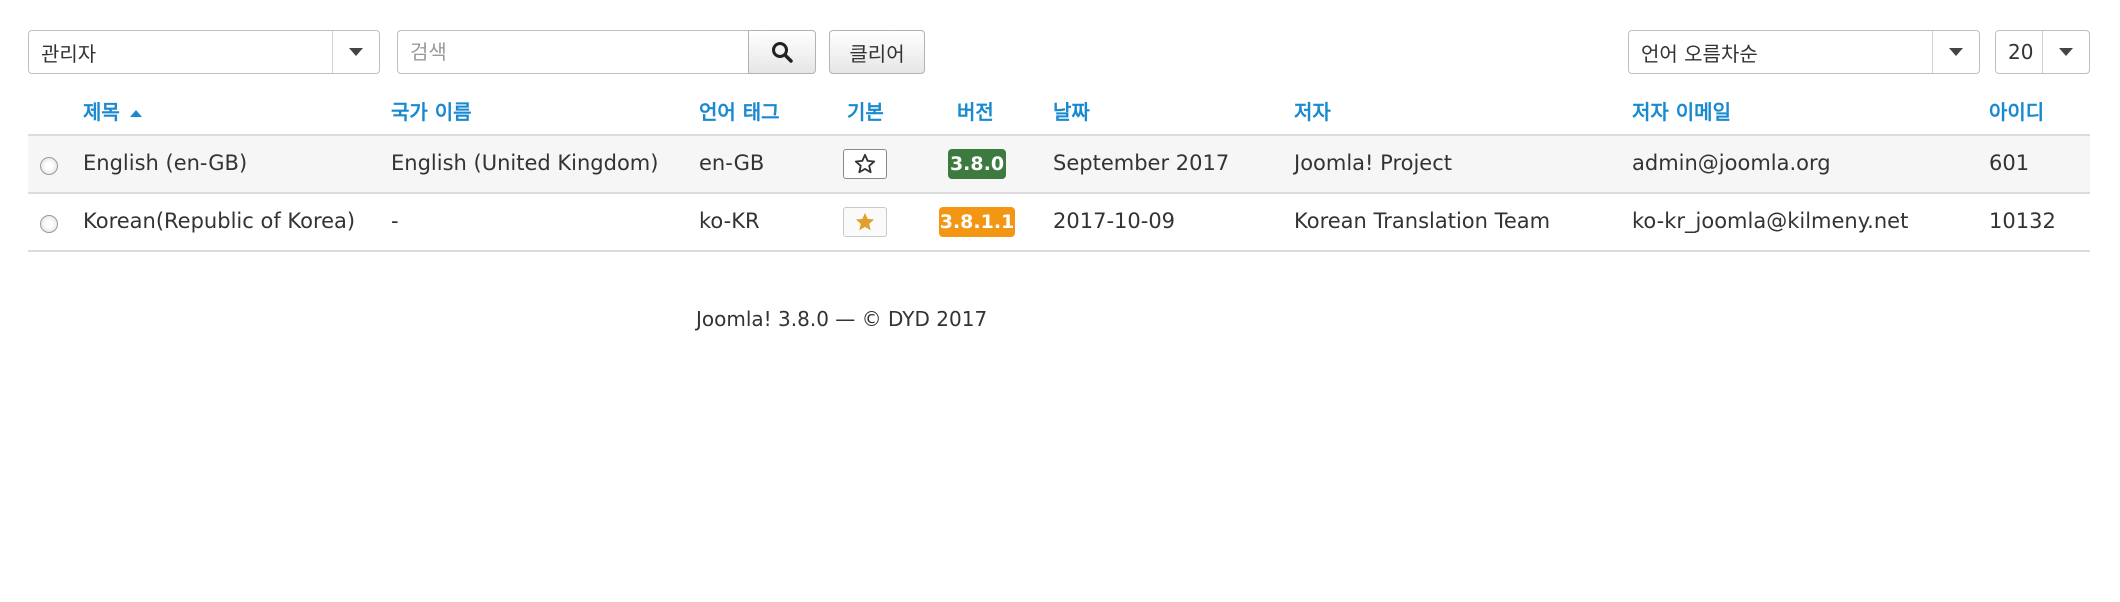 The width and height of the screenshot is (2120, 602). Describe the element at coordinates (729, 221) in the screenshot. I see `language-tag: ko-KR` at that location.